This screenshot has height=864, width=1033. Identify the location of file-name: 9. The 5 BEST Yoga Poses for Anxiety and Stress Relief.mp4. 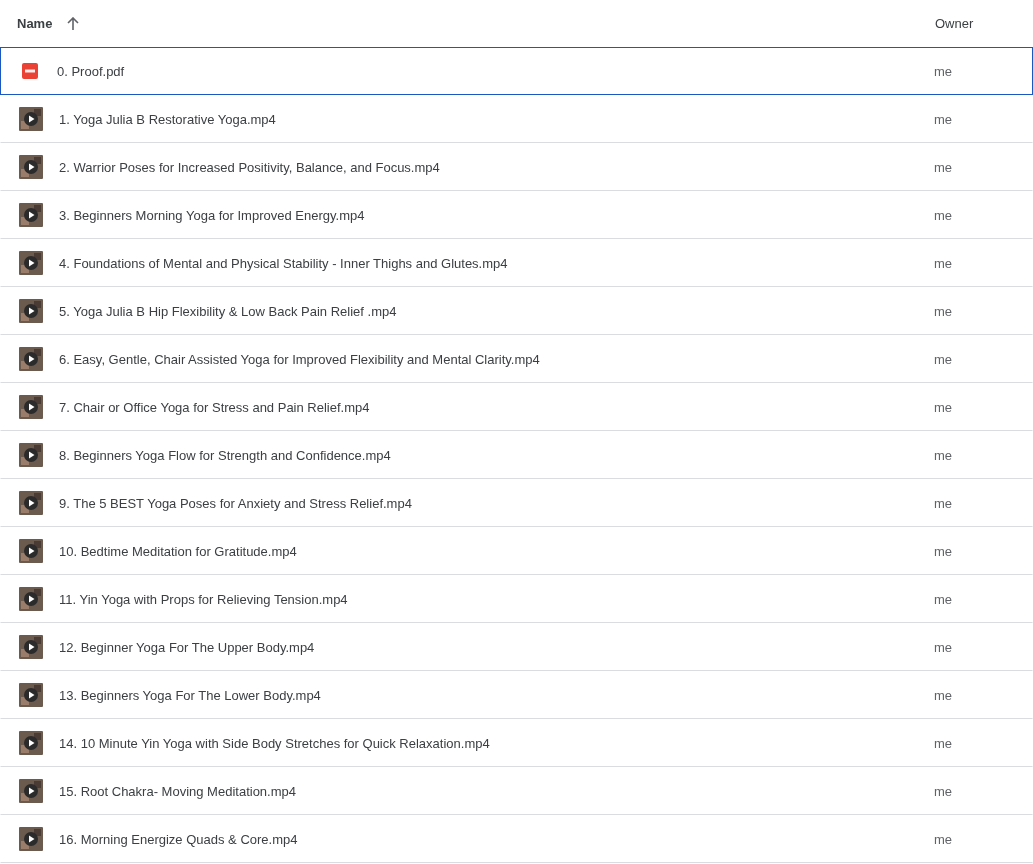
(235, 503).